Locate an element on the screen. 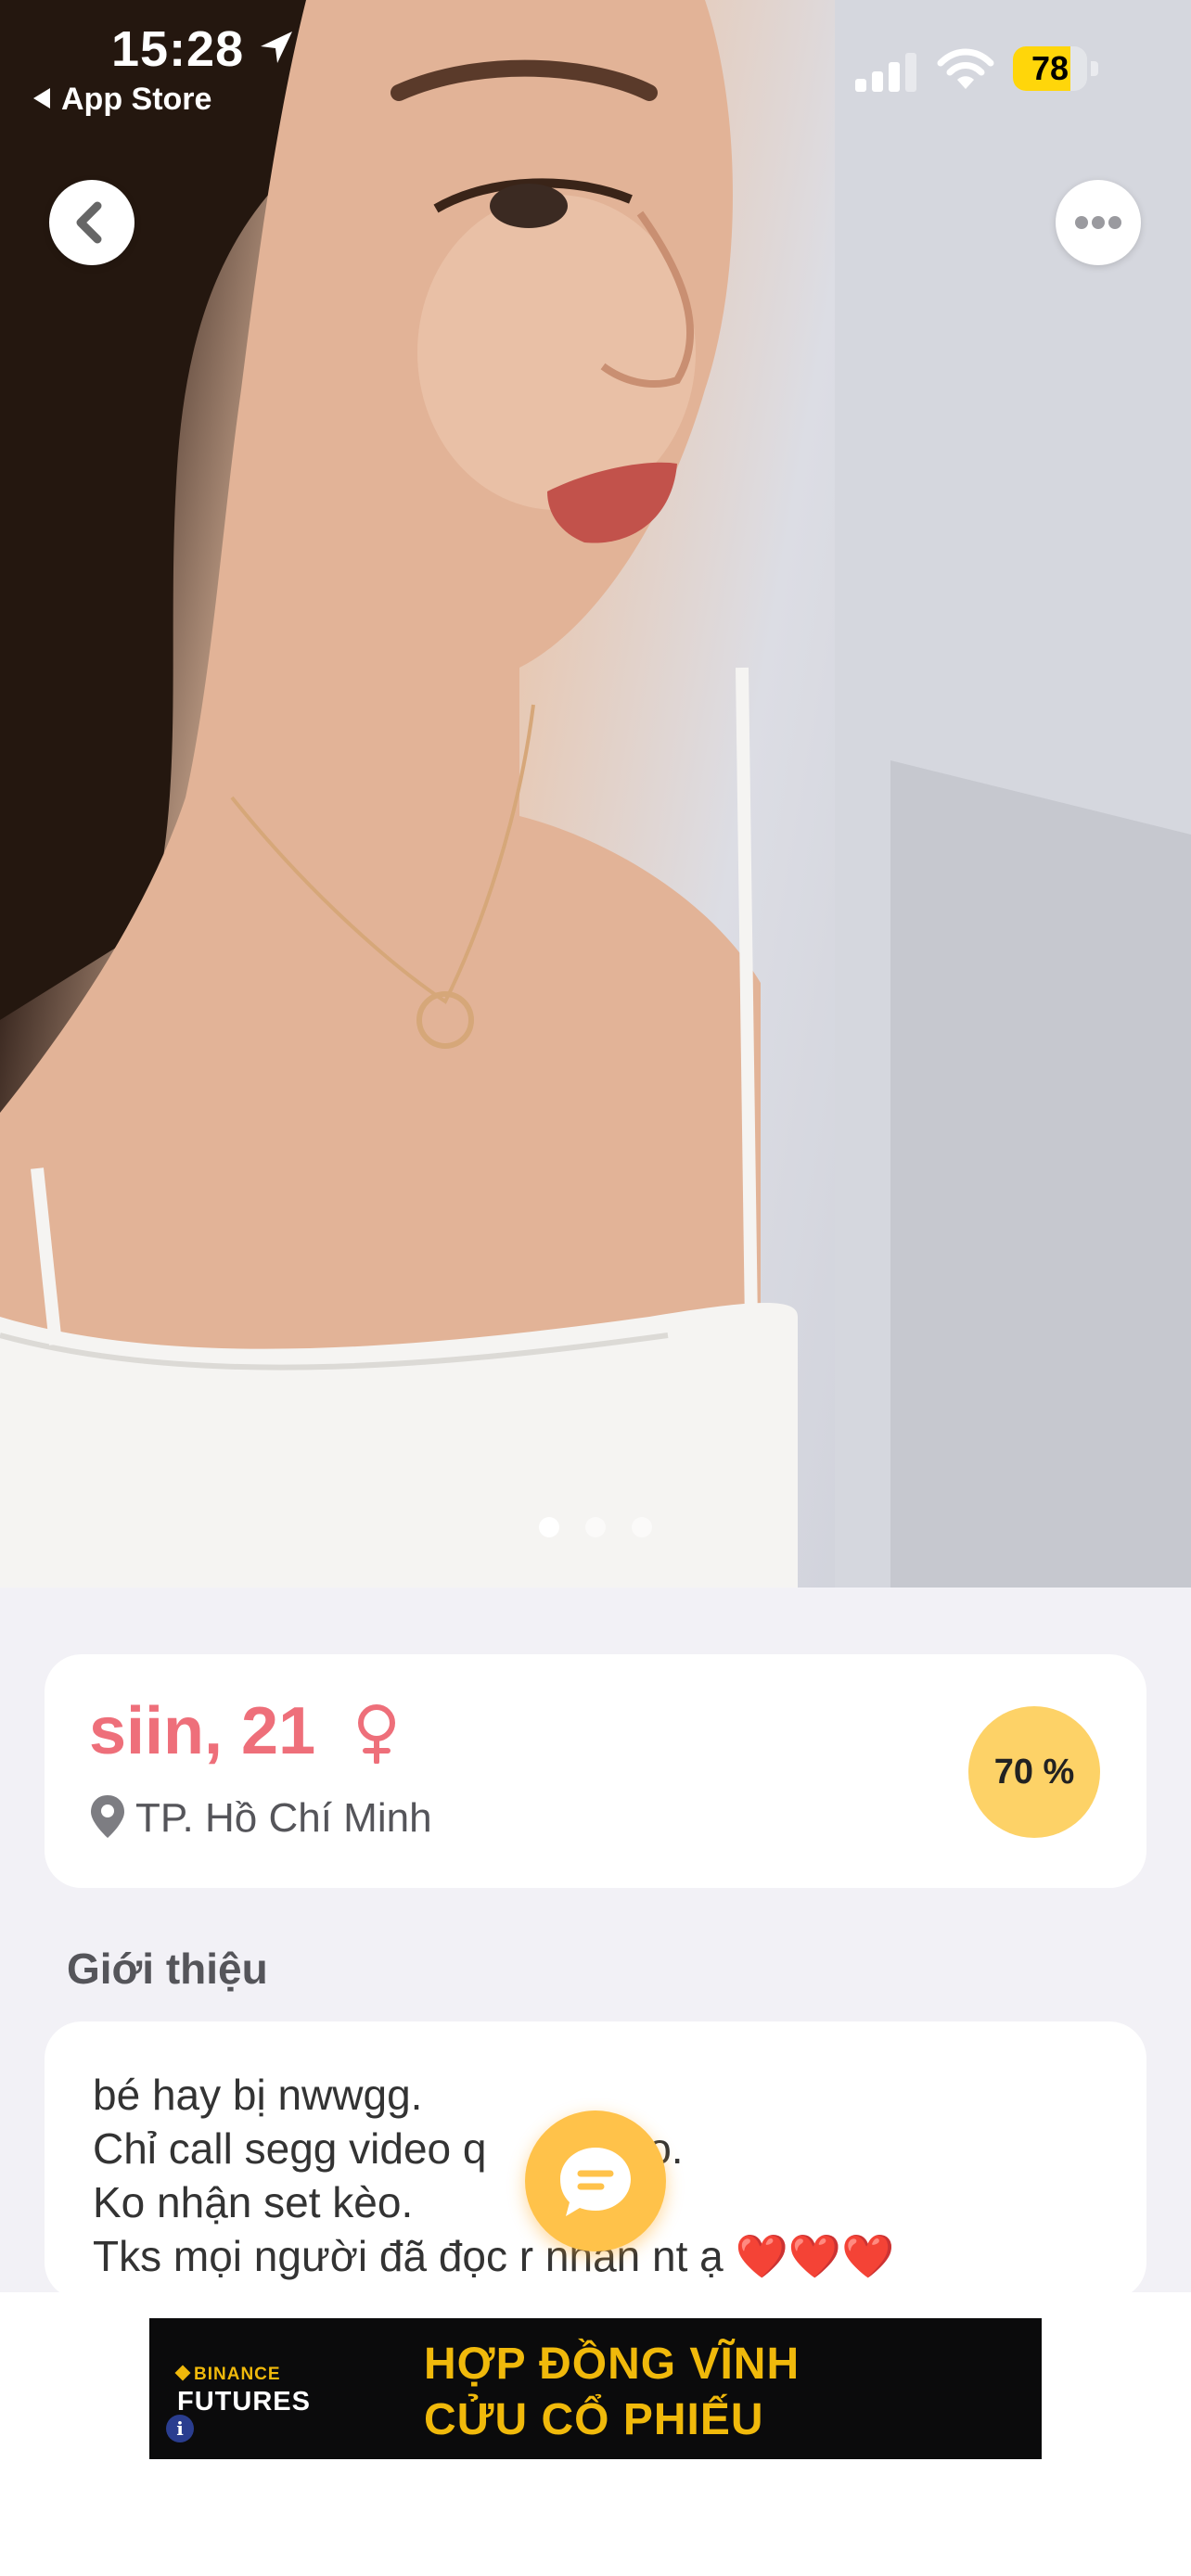  match-percent-badge: 70 % is located at coordinates (1034, 1772).